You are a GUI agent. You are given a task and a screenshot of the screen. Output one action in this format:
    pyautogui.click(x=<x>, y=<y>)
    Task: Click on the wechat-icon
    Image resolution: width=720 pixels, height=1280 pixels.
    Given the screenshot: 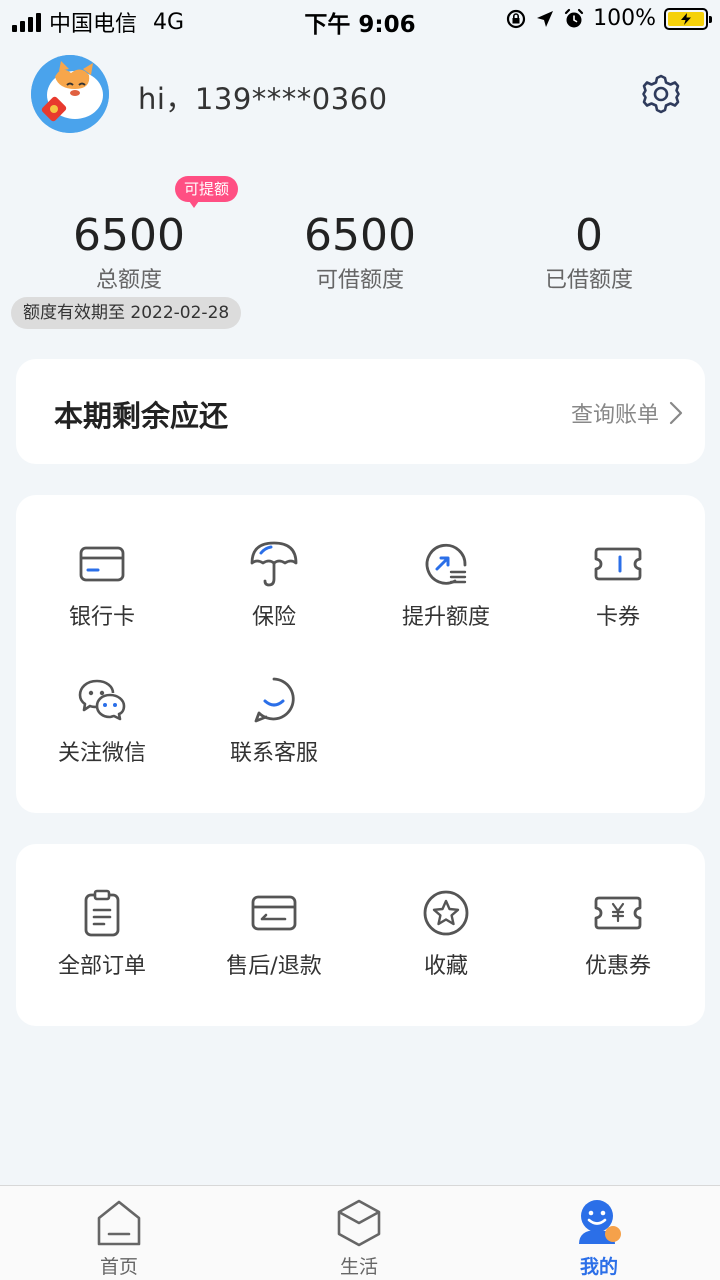 What is the action you would take?
    pyautogui.click(x=102, y=700)
    